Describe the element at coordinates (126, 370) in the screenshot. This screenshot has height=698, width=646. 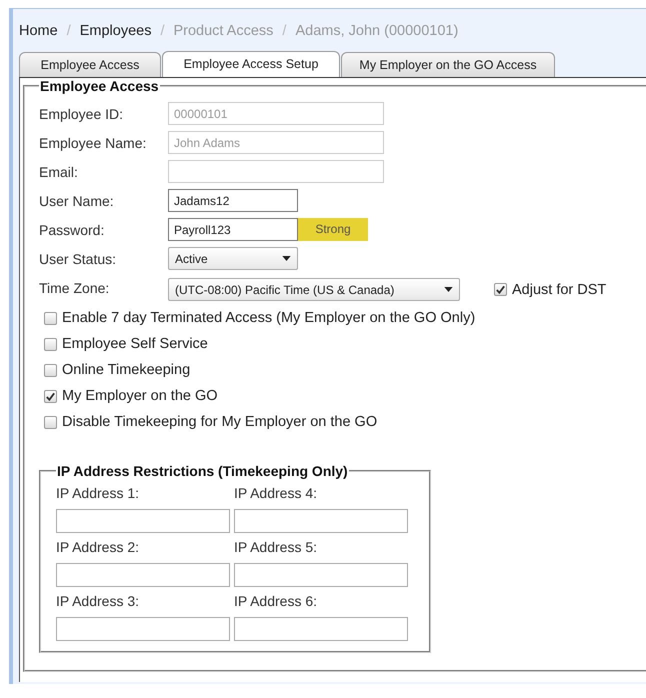
I see `checkbox-label: Online Timekeeping` at that location.